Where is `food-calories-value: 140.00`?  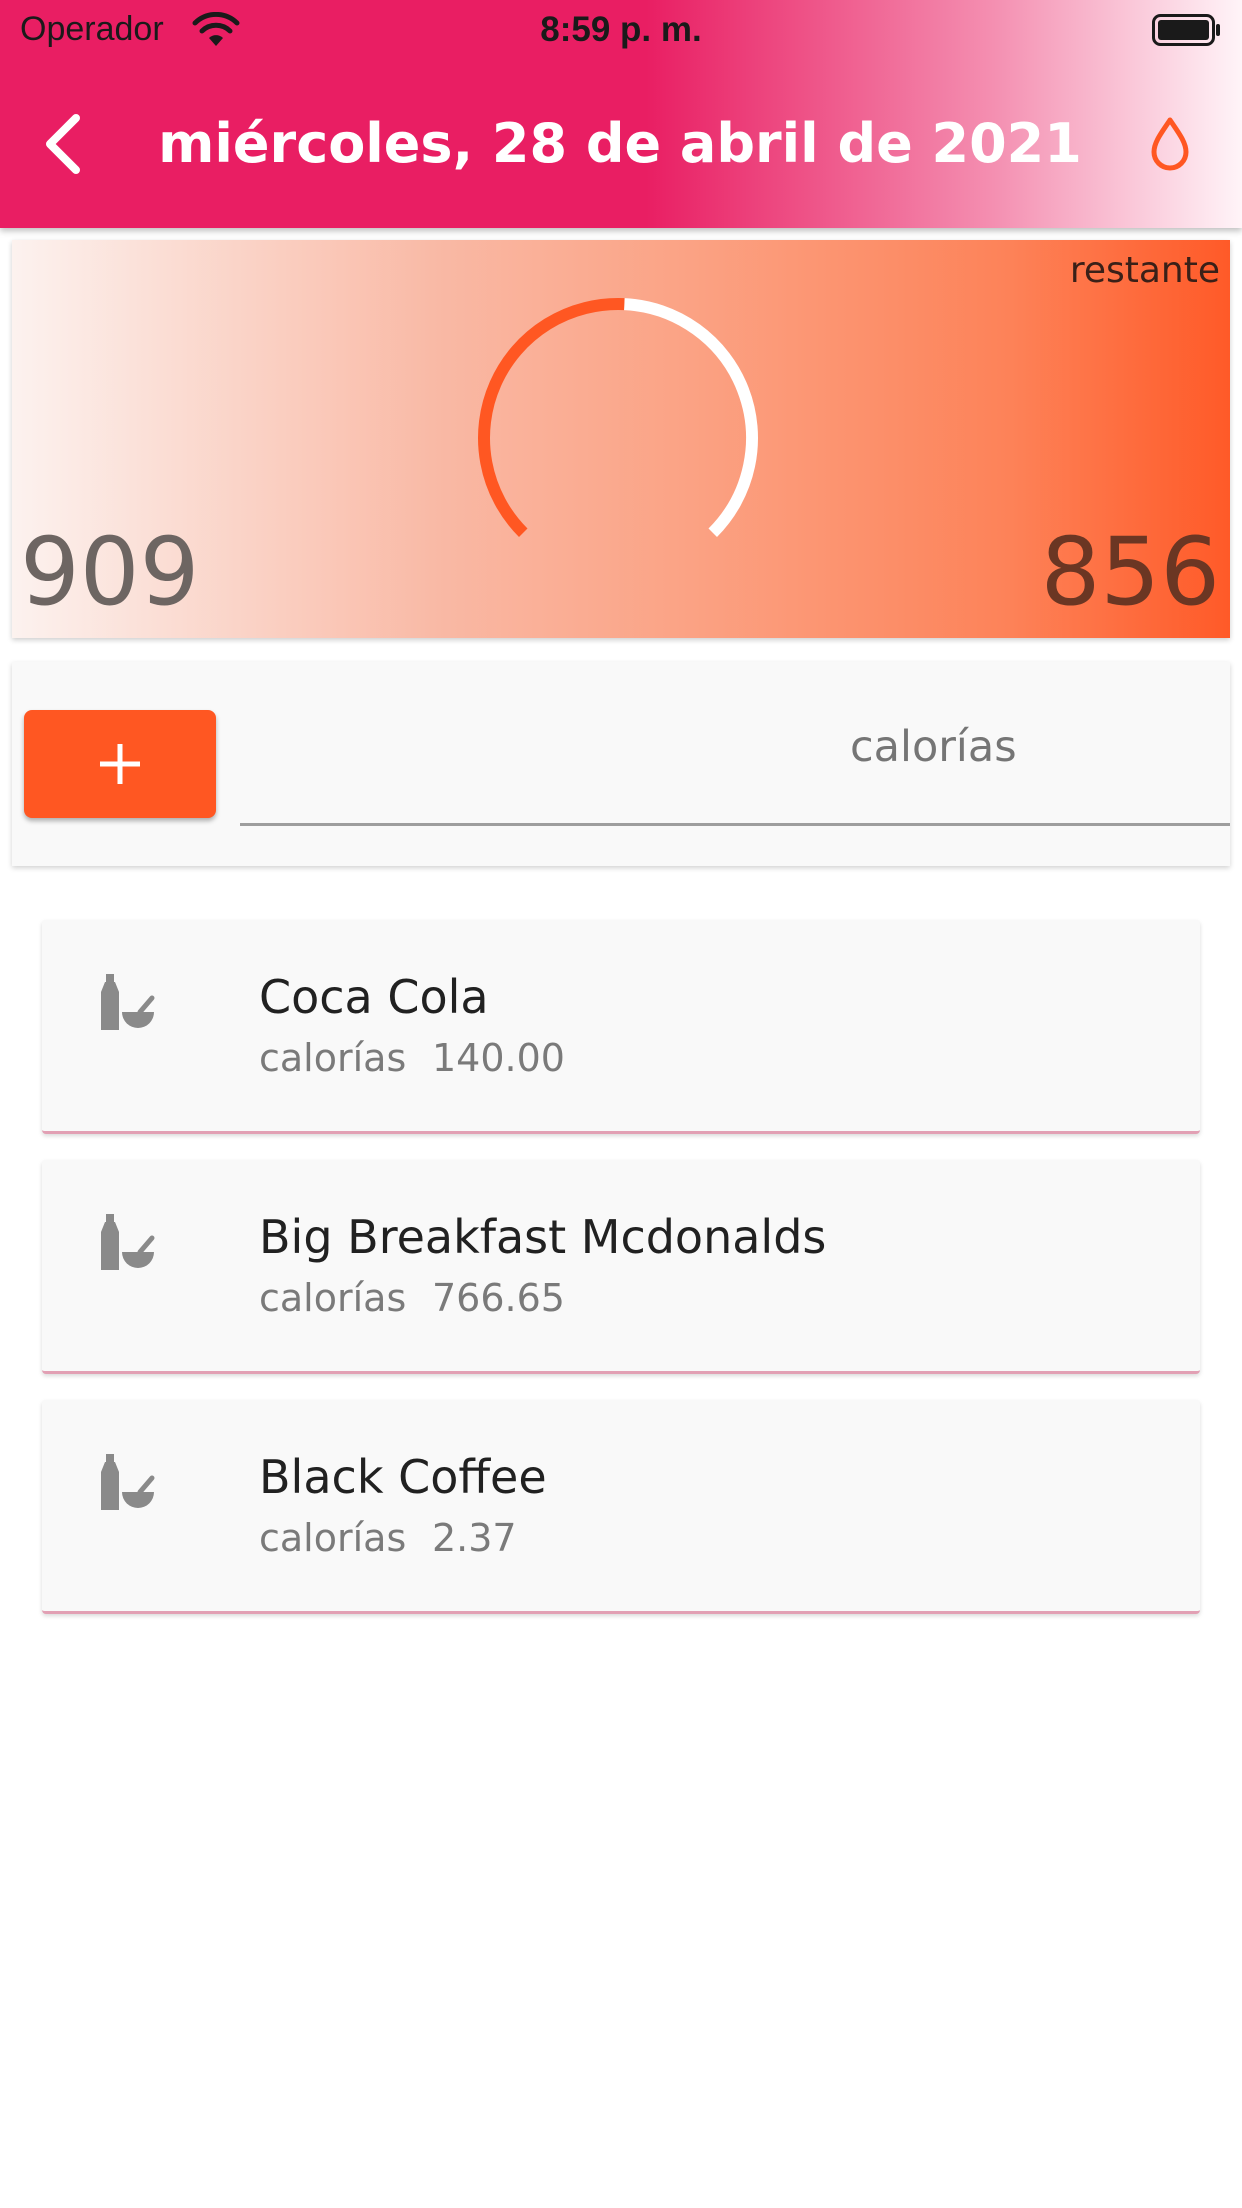
food-calories-value: 140.00 is located at coordinates (498, 1058).